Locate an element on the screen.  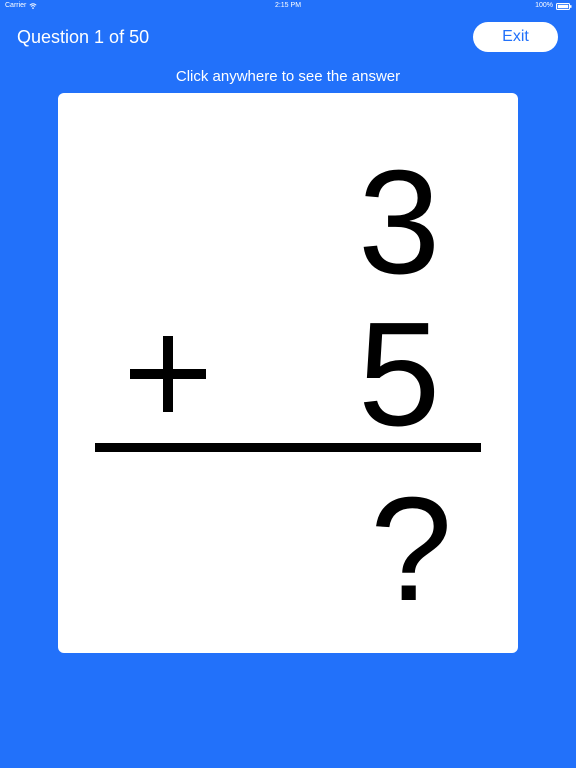
status-time: 2:15 PM is located at coordinates (288, 5).